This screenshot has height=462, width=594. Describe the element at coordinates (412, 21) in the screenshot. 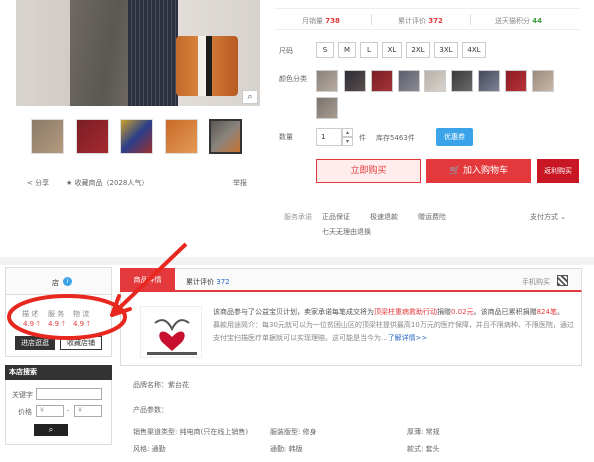

I see `reviews-label: 累计评价` at that location.